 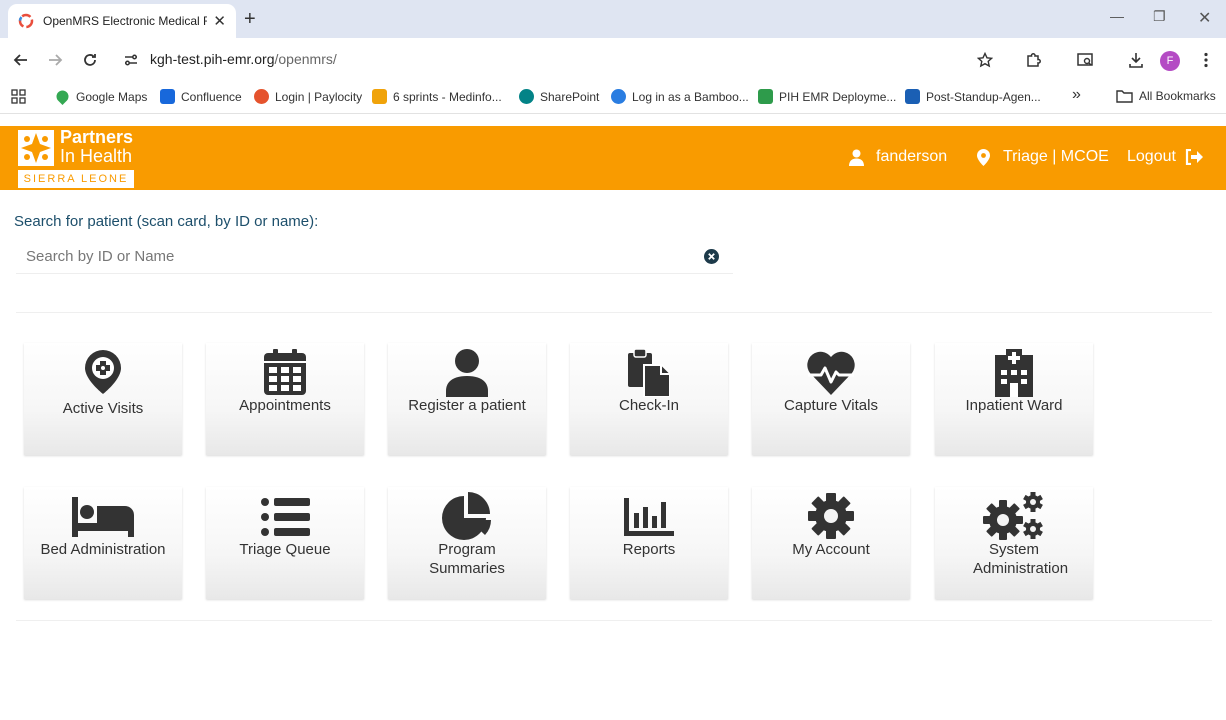 I want to click on current-location: Triage | MCOE, so click(x=1056, y=156).